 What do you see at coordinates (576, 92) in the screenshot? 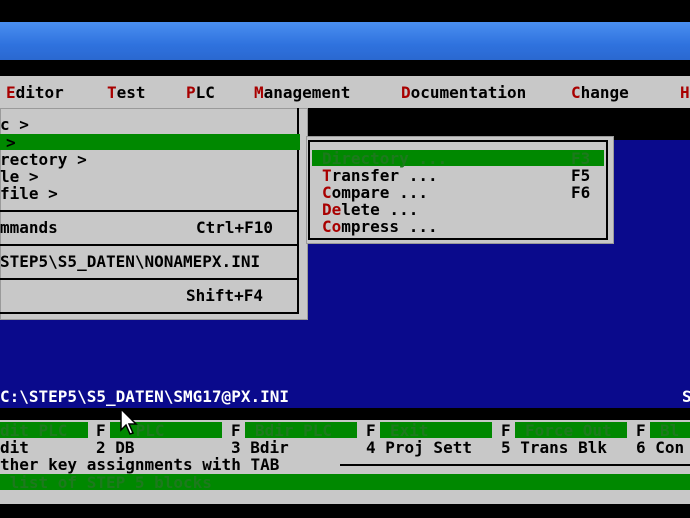
I see `menu-change-hotkey: C` at bounding box center [576, 92].